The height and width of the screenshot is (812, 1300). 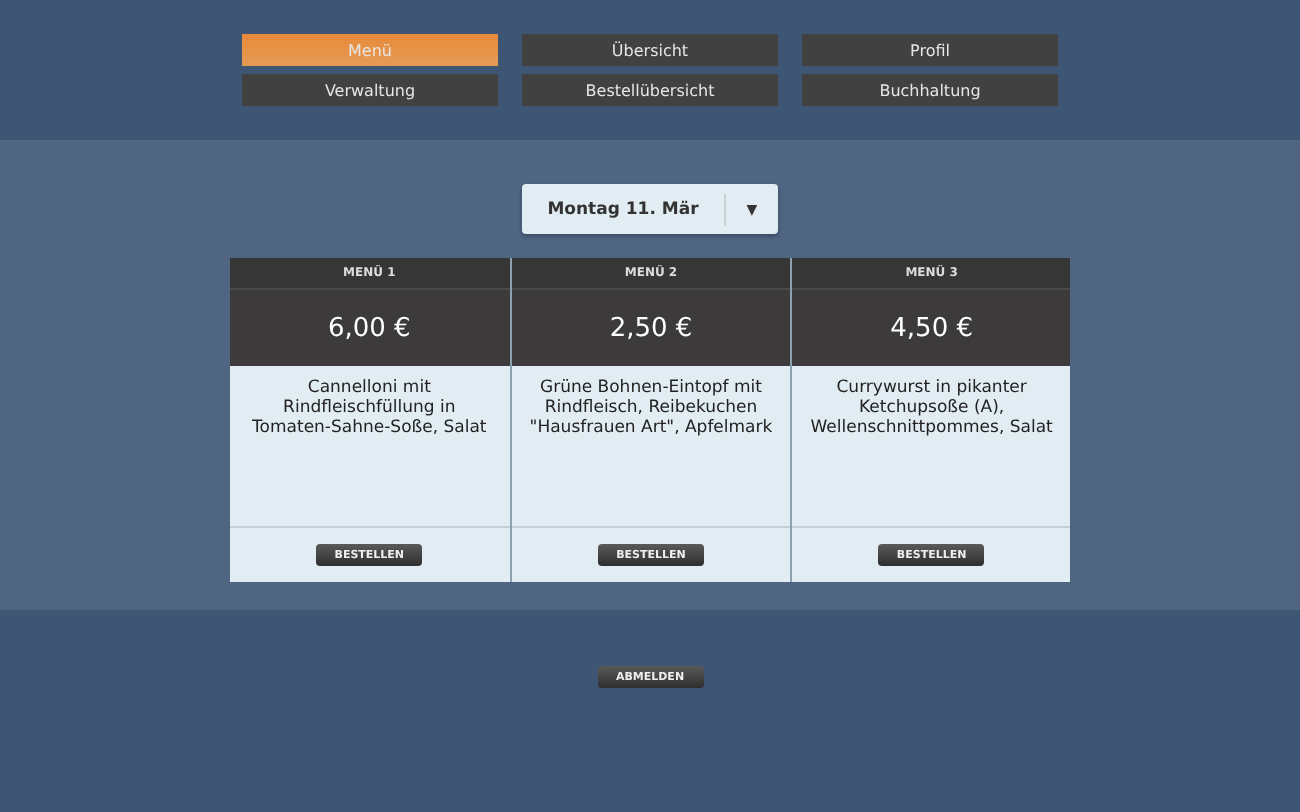 I want to click on nav-tab: Profil, so click(x=930, y=50).